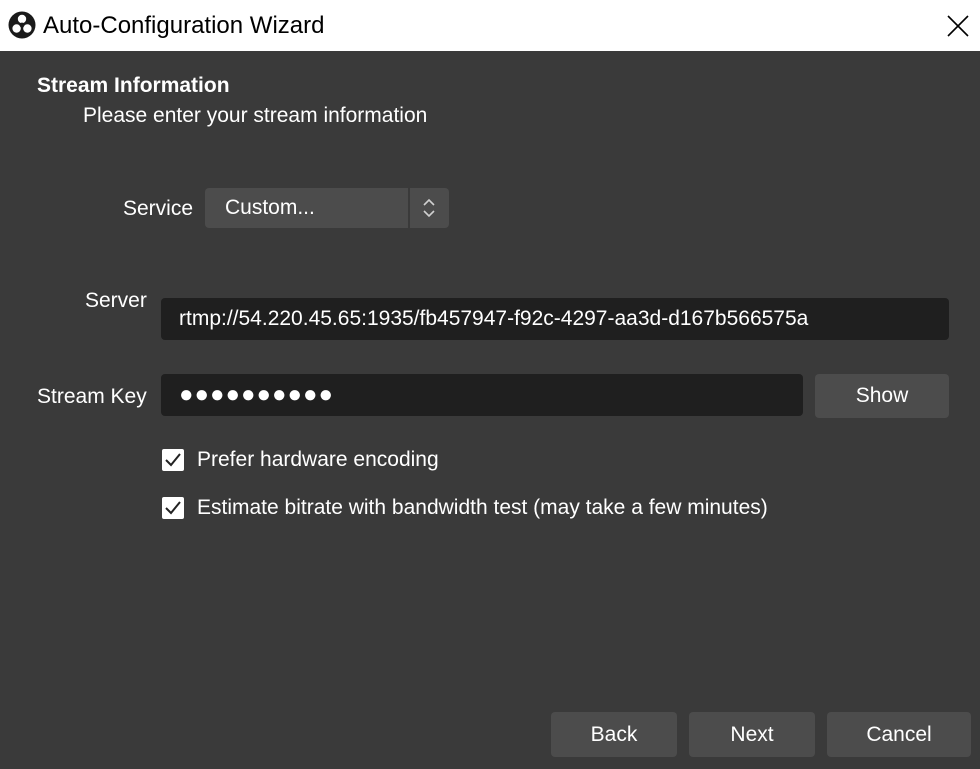 The width and height of the screenshot is (980, 769). What do you see at coordinates (482, 395) in the screenshot?
I see `stream-key-input: ●●●●●●●●●●` at bounding box center [482, 395].